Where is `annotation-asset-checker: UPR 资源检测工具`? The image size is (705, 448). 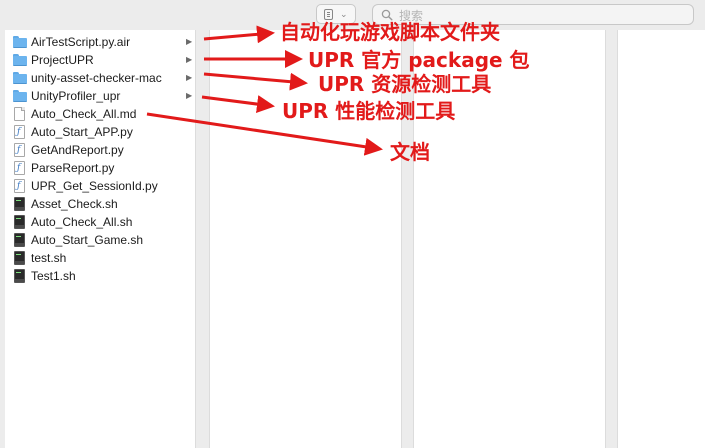
annotation-asset-checker: UPR 资源检测工具 is located at coordinates (405, 84).